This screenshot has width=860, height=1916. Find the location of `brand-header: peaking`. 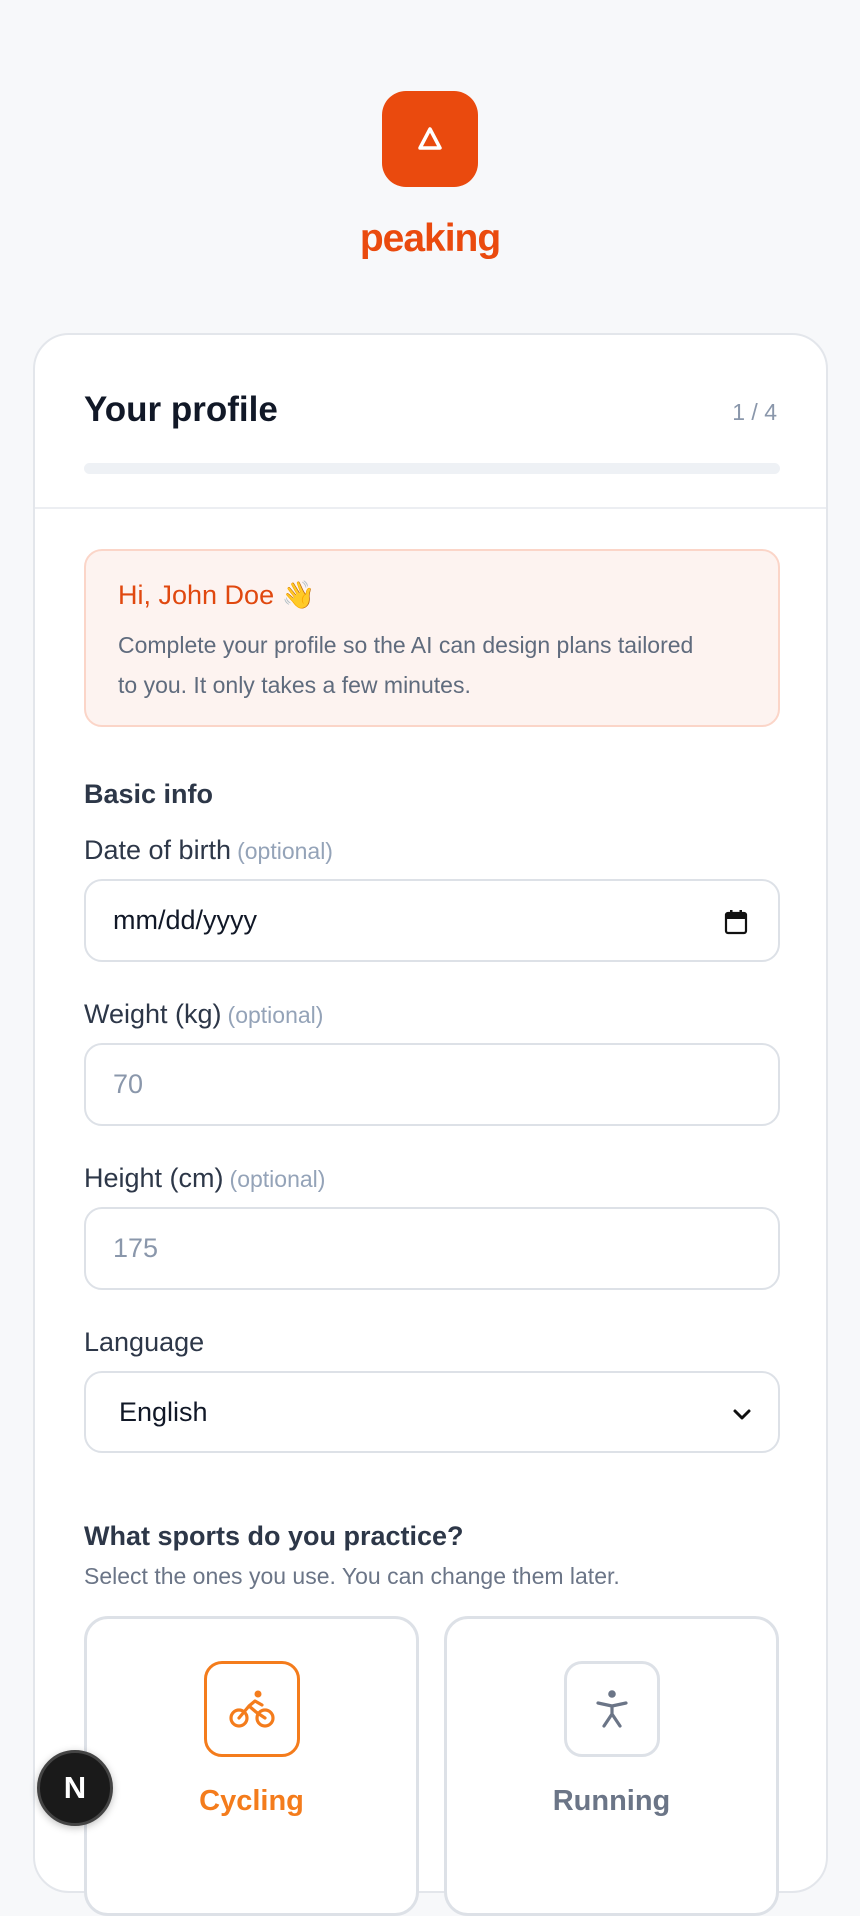

brand-header: peaking is located at coordinates (430, 176).